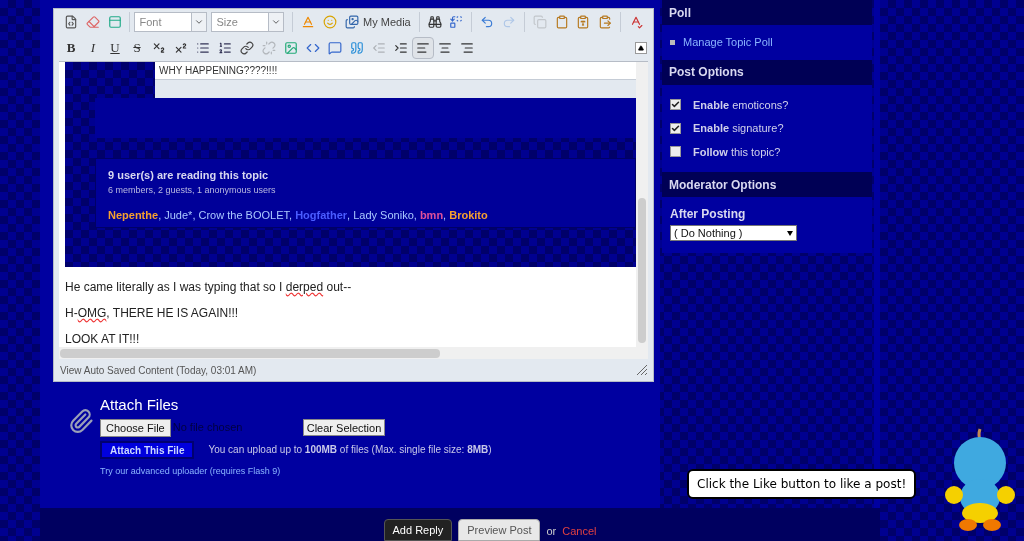 The width and height of the screenshot is (1024, 541). What do you see at coordinates (561, 22) in the screenshot?
I see `clipboard-icon` at bounding box center [561, 22].